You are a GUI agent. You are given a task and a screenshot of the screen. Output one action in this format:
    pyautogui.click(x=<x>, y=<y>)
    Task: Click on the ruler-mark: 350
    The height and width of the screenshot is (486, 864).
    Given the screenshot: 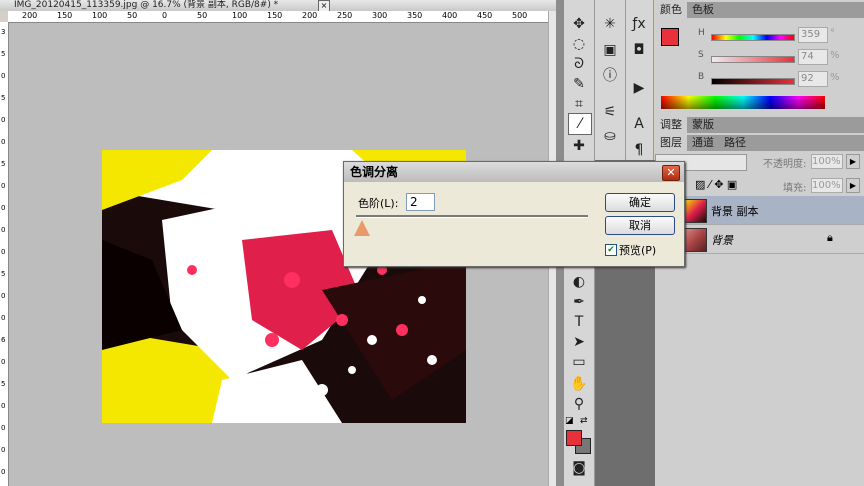 What is the action you would take?
    pyautogui.click(x=415, y=15)
    